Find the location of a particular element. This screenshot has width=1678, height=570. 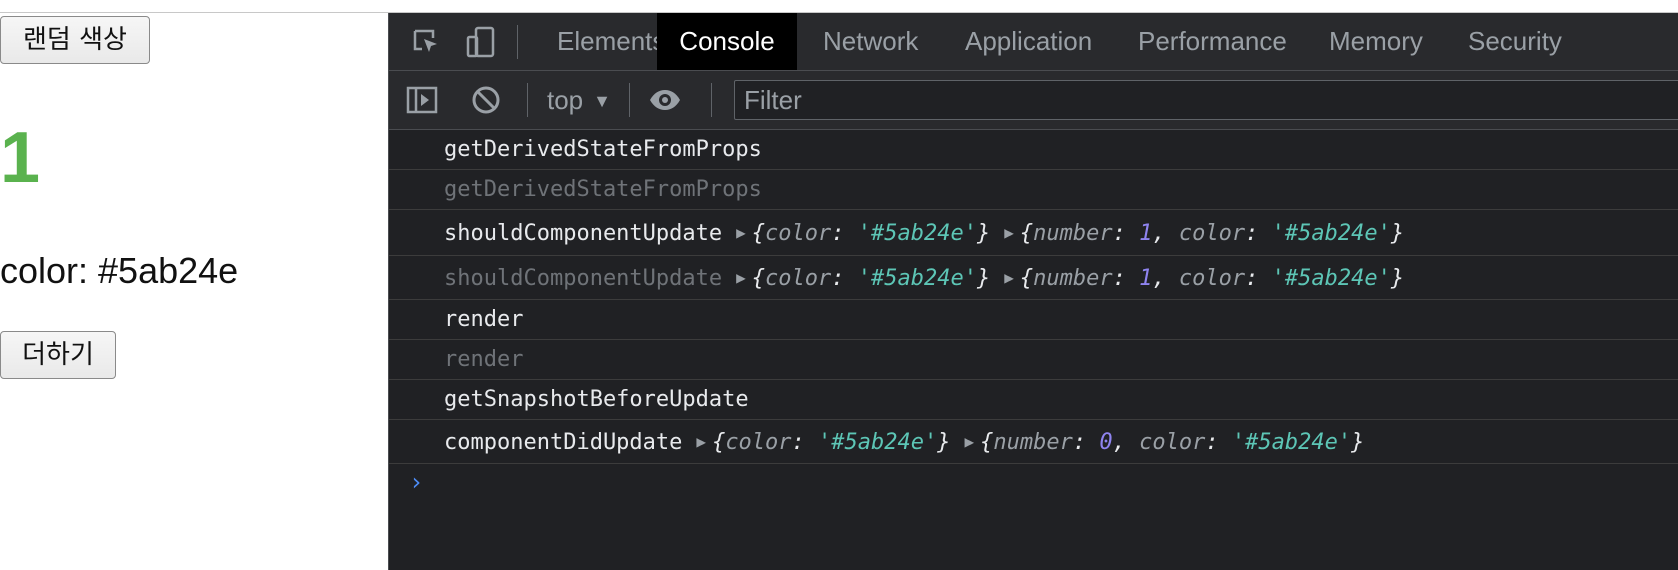

add-button: 더하기 is located at coordinates (58, 355).